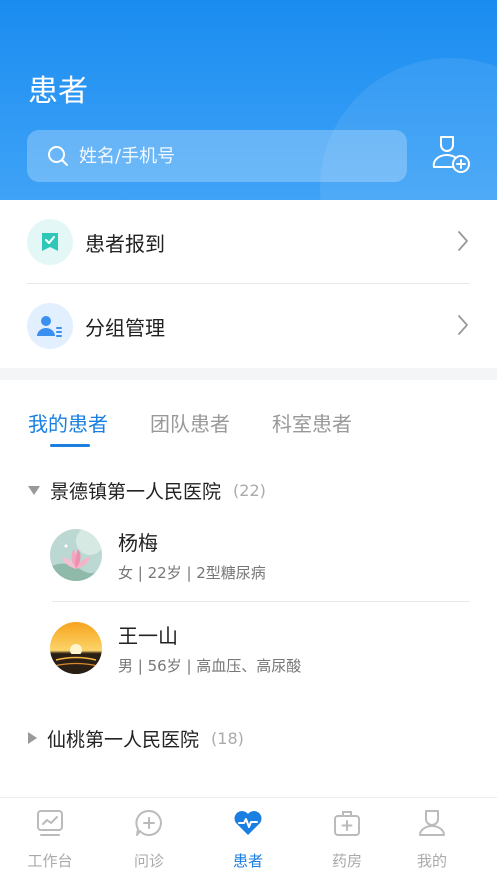 The width and height of the screenshot is (497, 883). Describe the element at coordinates (260, 648) in the screenshot. I see `patient-row: 王一山 男 | 56岁 | 高血压、高尿酸` at that location.